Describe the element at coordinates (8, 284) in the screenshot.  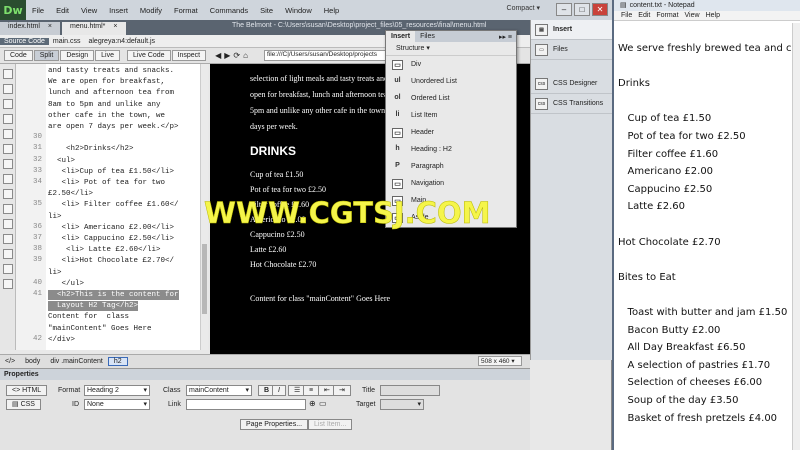
I see `outdent-icon` at that location.